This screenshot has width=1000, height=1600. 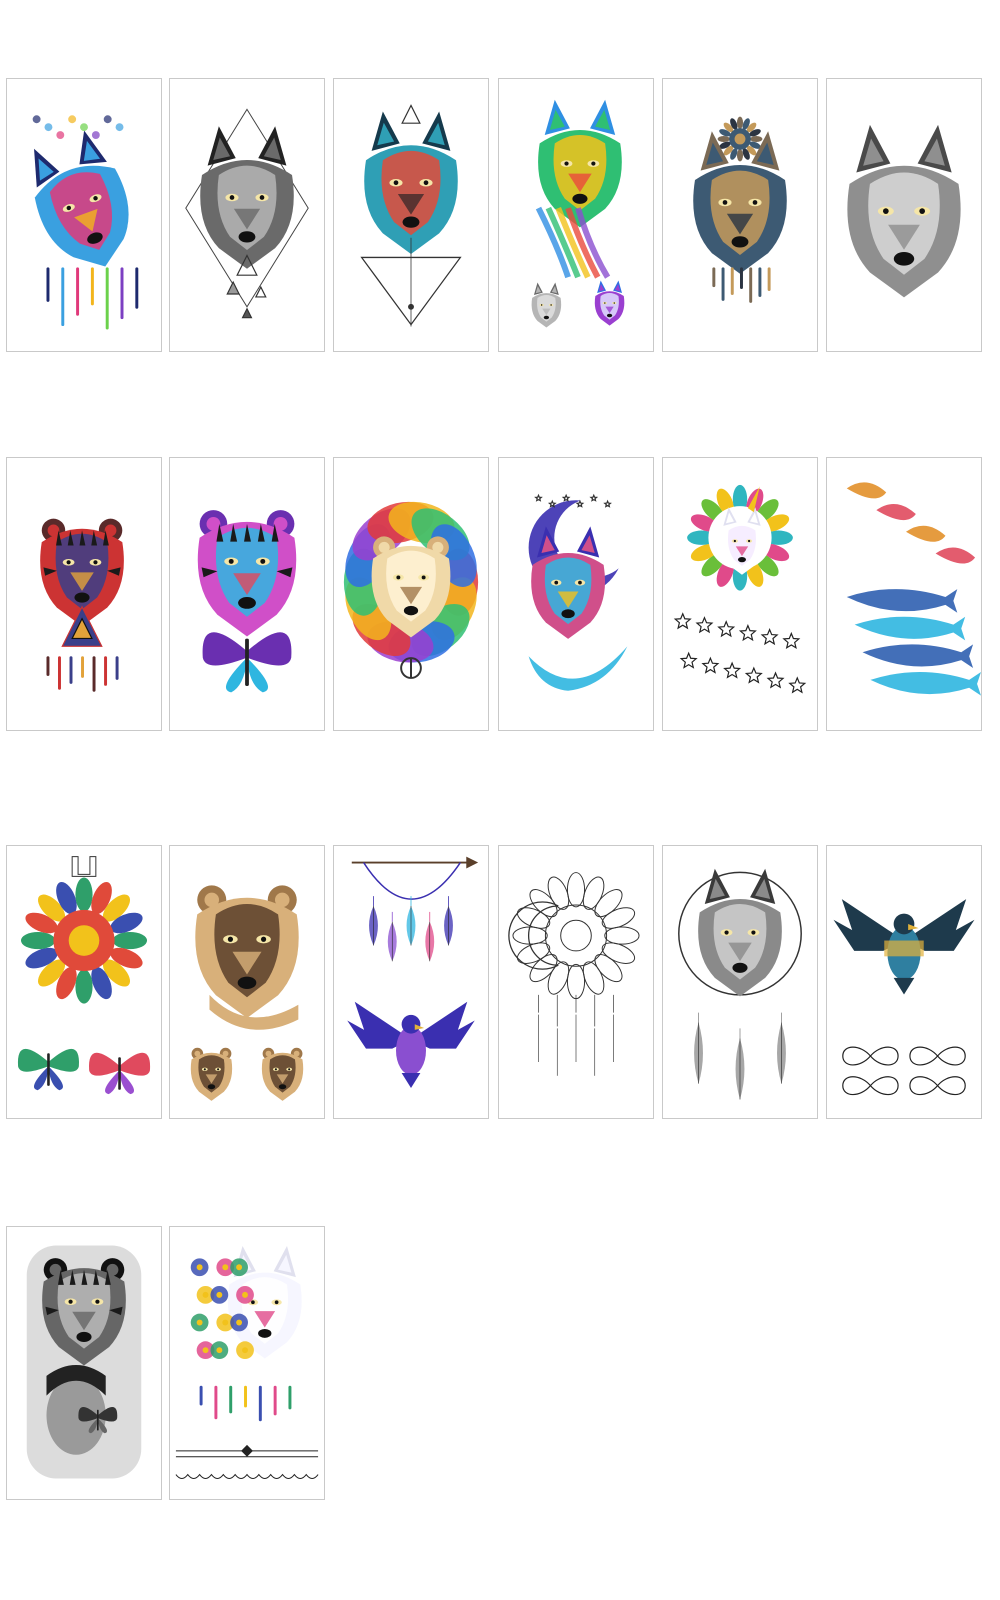 I want to click on eagle-illustration, so click(x=904, y=997).